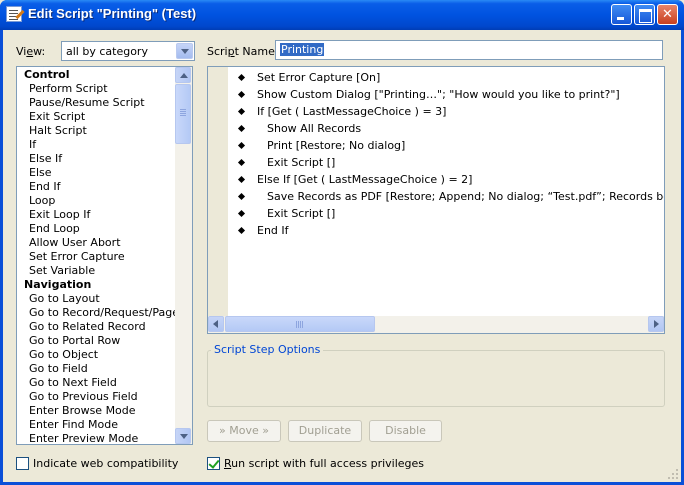  I want to click on script-step-row: Show All Records, so click(446, 128).